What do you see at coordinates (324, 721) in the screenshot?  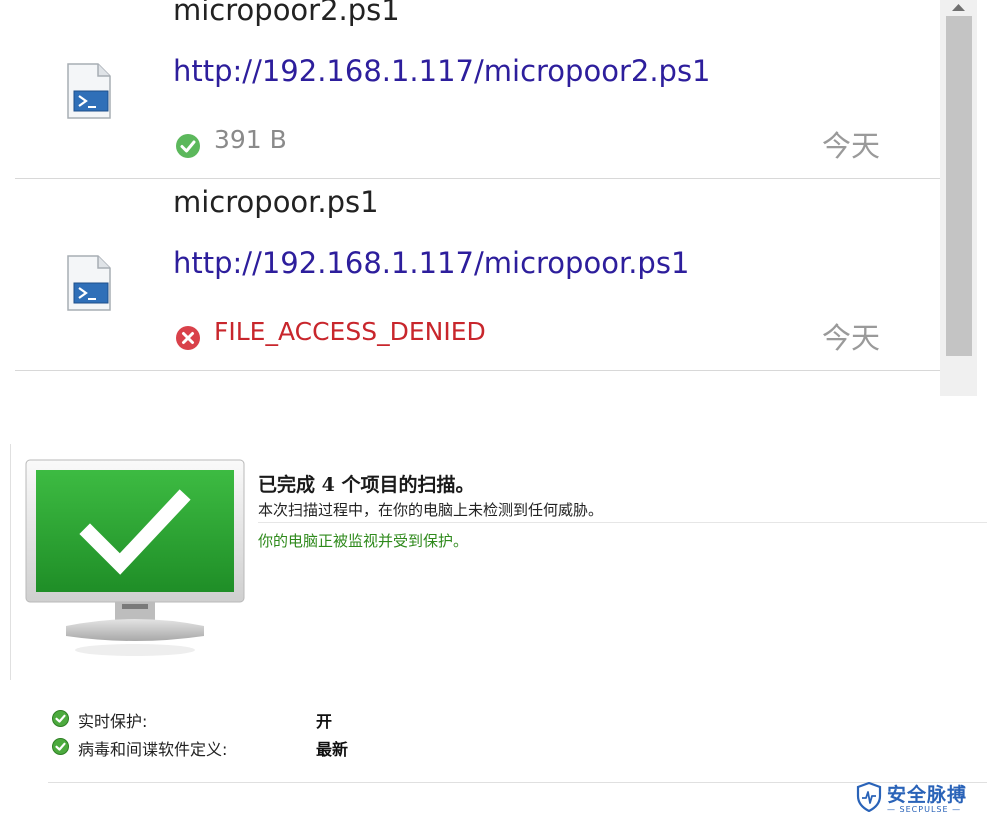 I see `status-value: 开` at bounding box center [324, 721].